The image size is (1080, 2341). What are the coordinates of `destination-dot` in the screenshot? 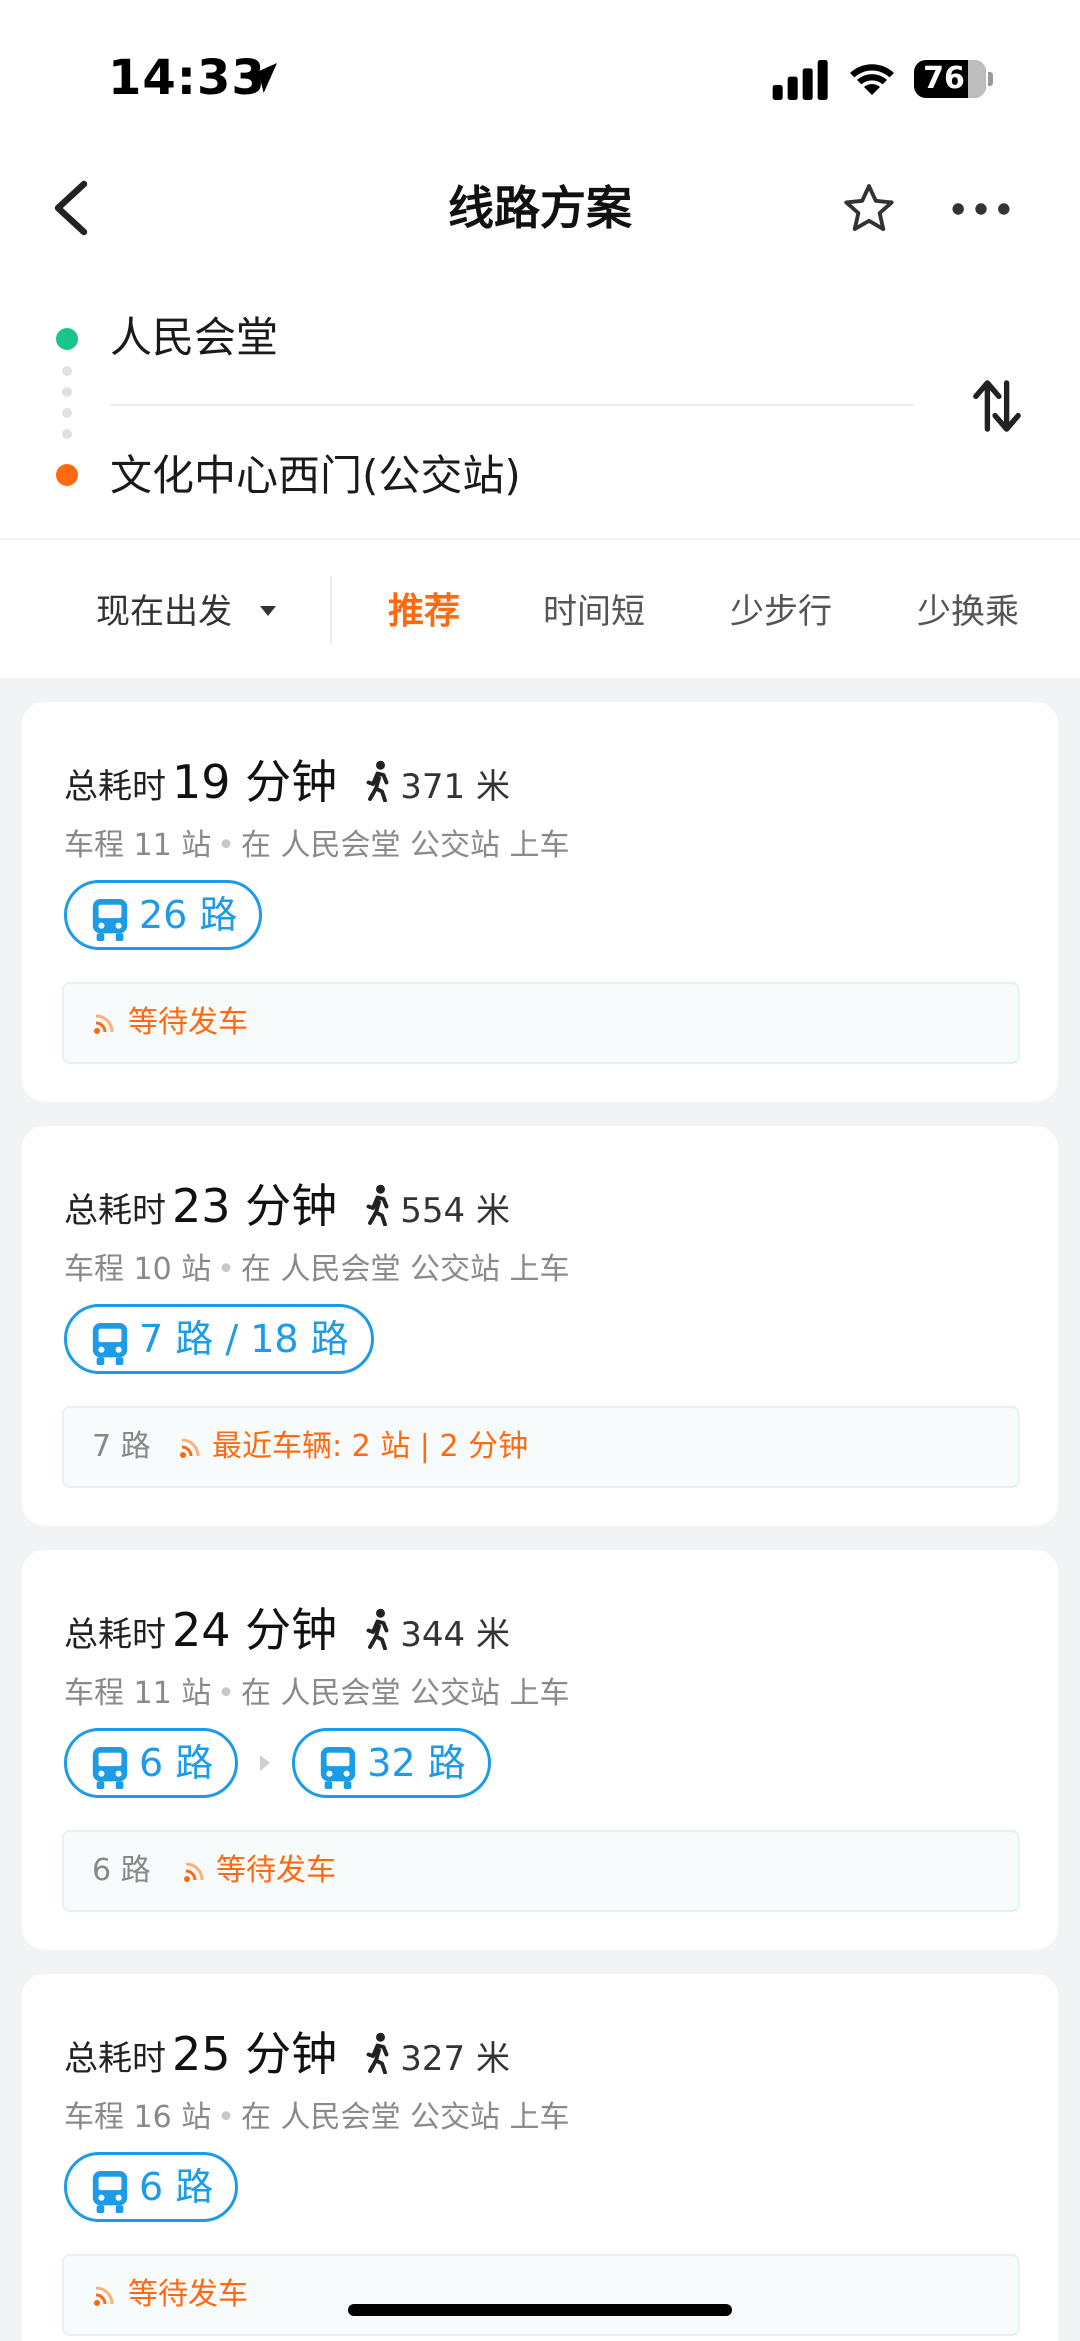 It's located at (67, 475).